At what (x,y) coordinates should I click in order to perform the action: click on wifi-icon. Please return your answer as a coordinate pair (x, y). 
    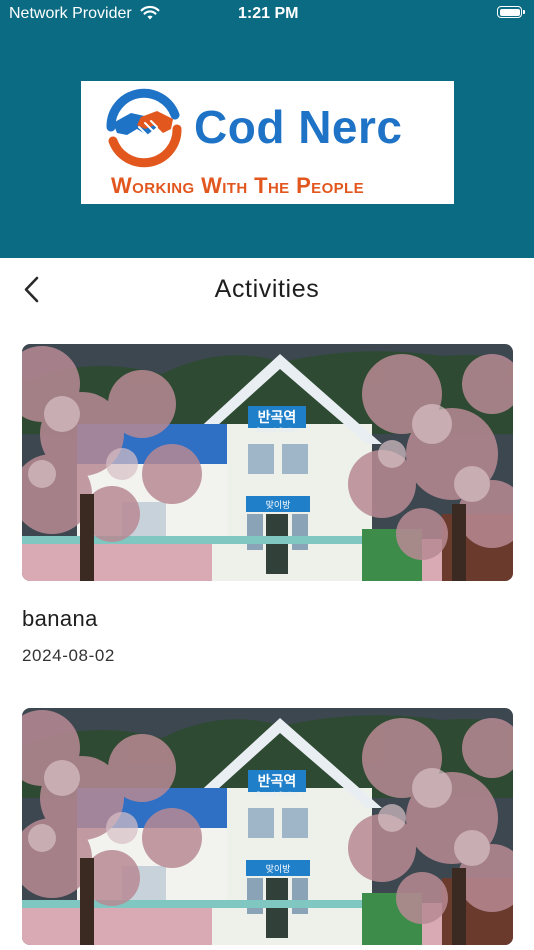
    Looking at the image, I should click on (150, 12).